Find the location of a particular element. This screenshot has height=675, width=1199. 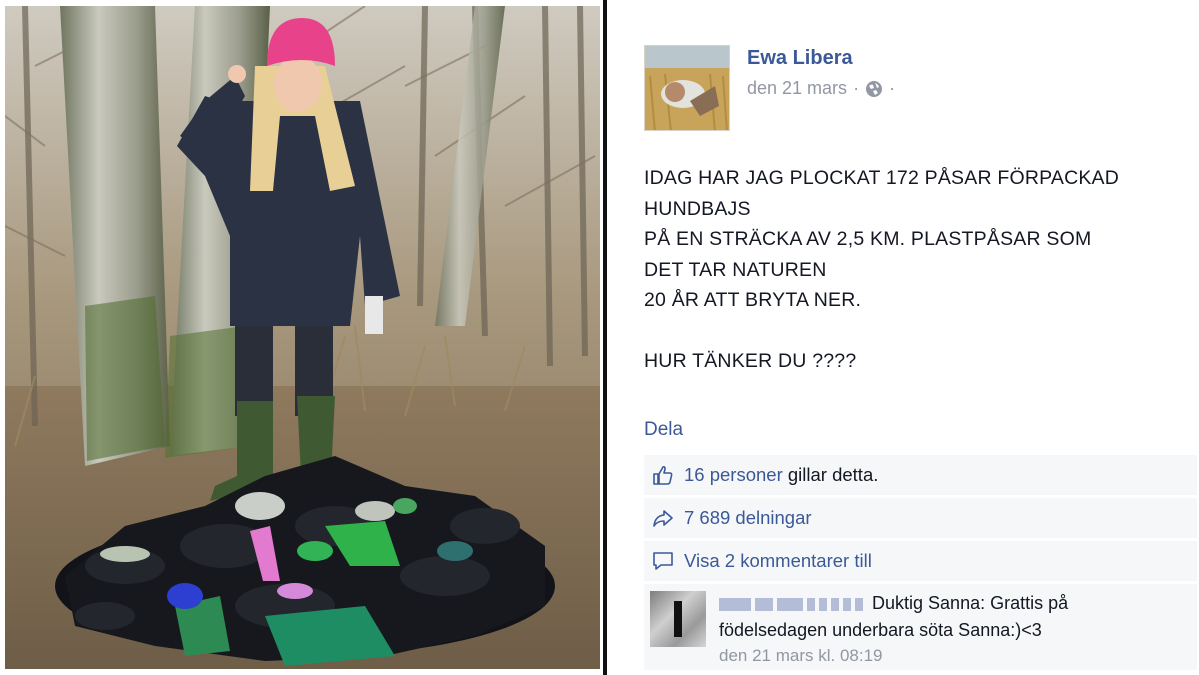

avatar-mark is located at coordinates (678, 619).